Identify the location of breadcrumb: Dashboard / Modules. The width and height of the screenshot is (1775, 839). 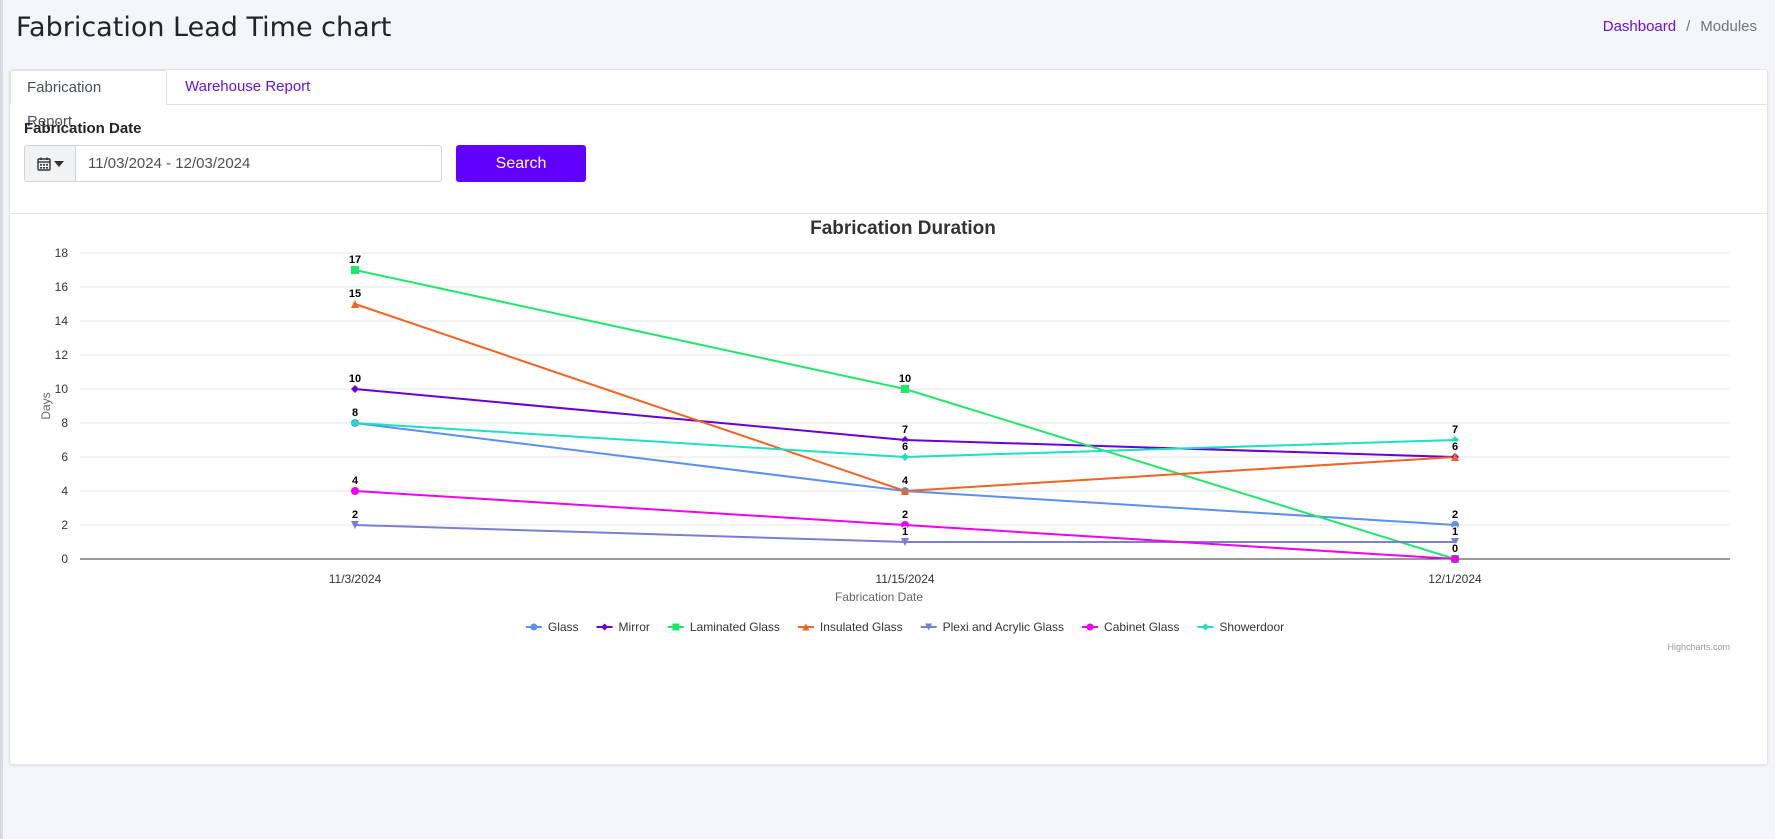
(1680, 26).